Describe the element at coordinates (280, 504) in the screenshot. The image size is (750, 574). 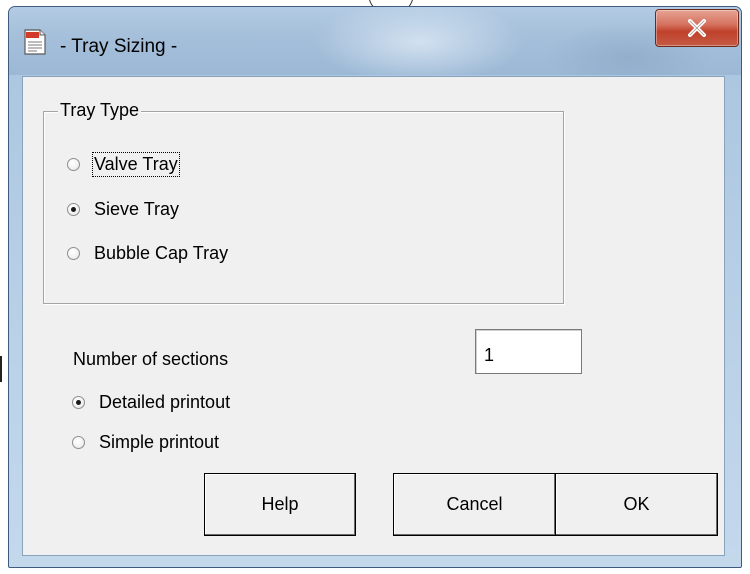
I see `help-button: Help` at that location.